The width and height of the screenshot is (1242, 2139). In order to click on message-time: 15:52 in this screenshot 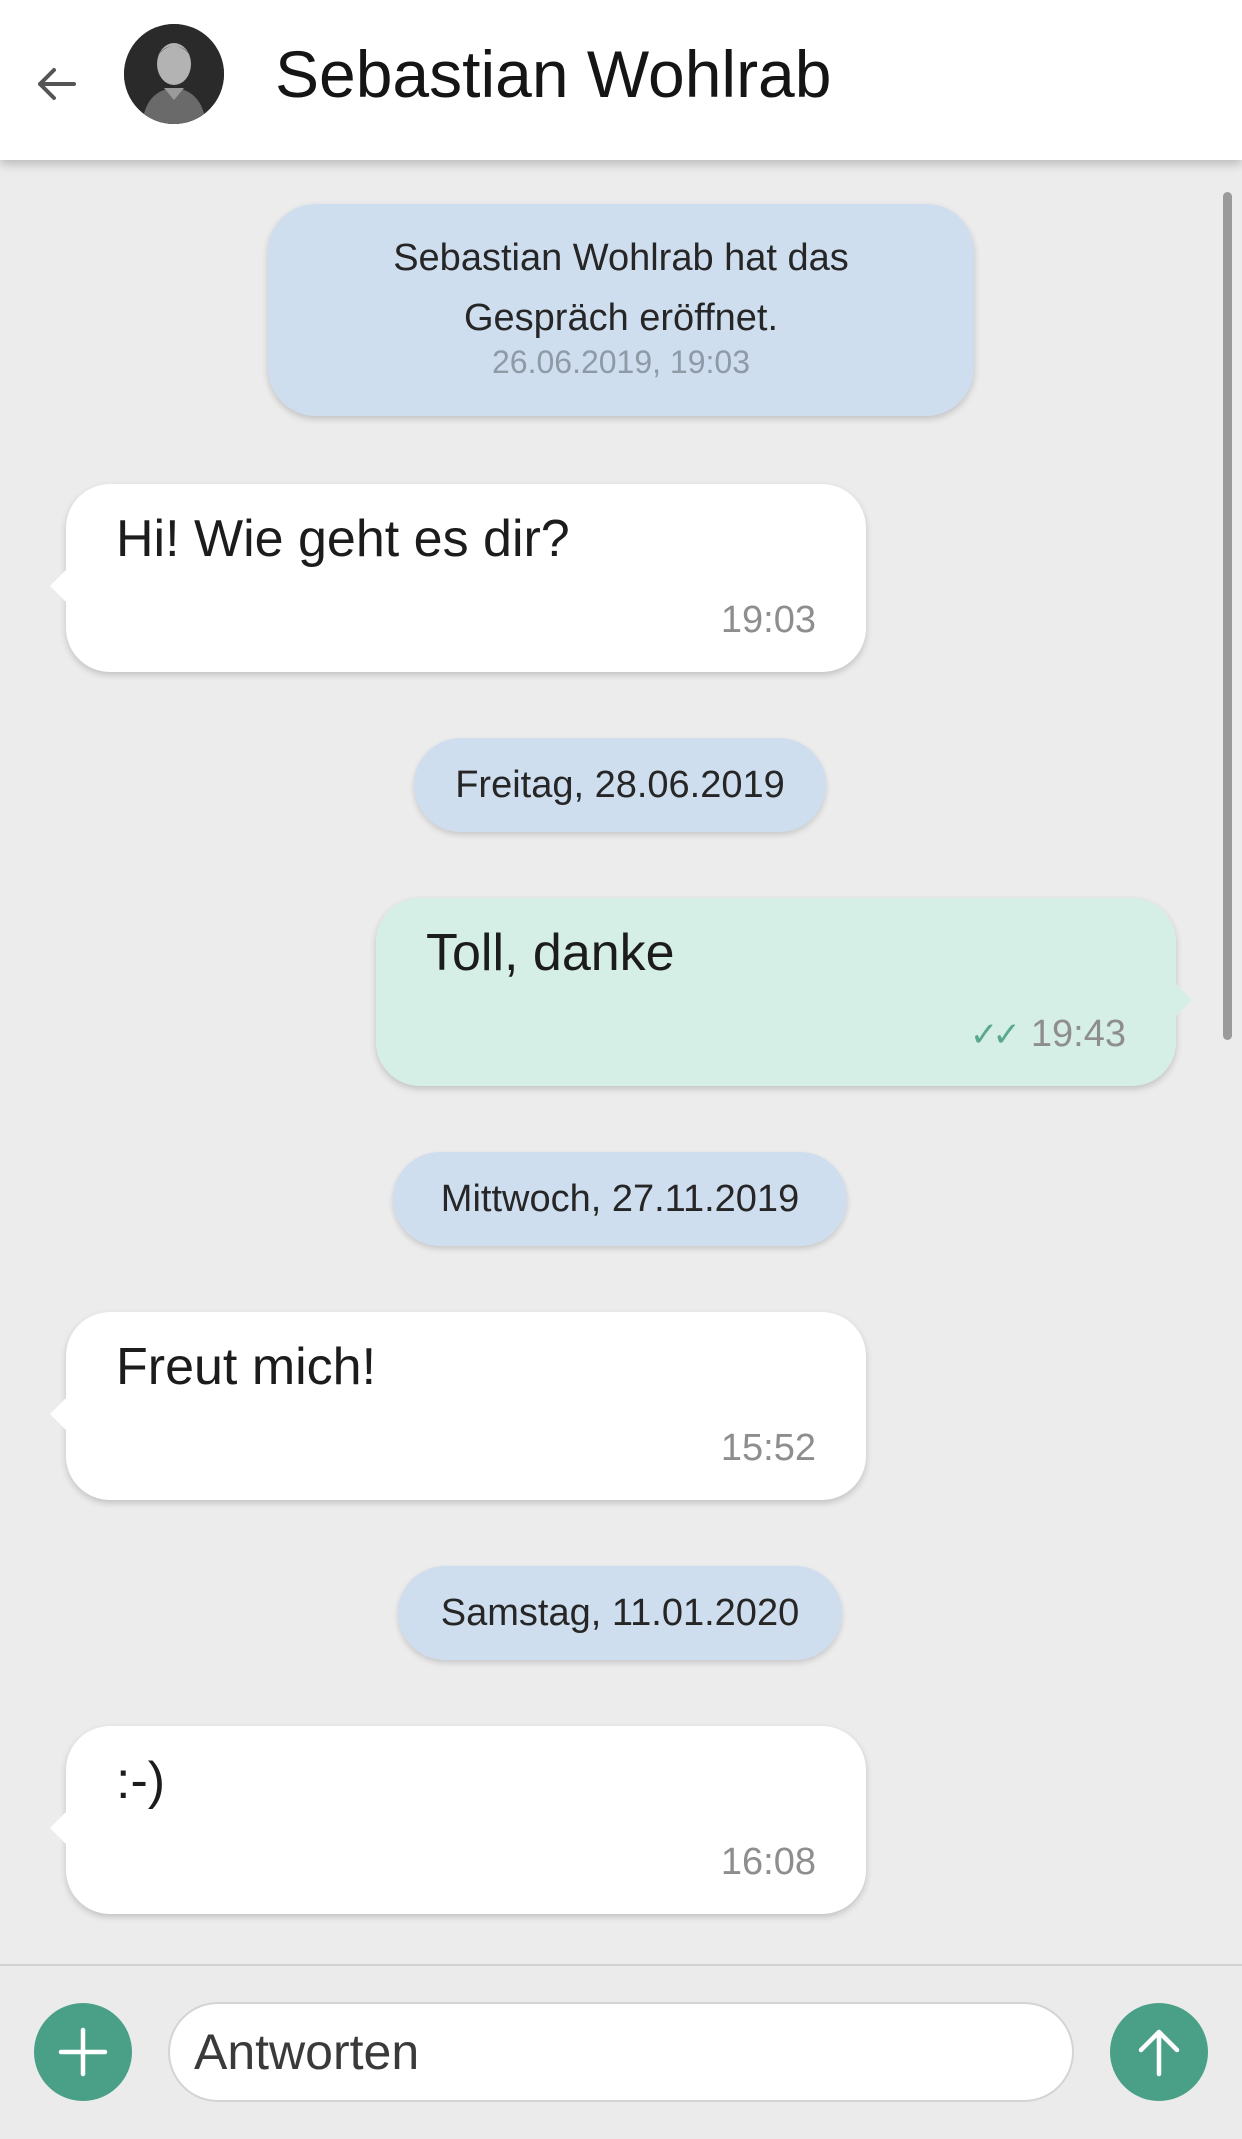, I will do `click(768, 1448)`.